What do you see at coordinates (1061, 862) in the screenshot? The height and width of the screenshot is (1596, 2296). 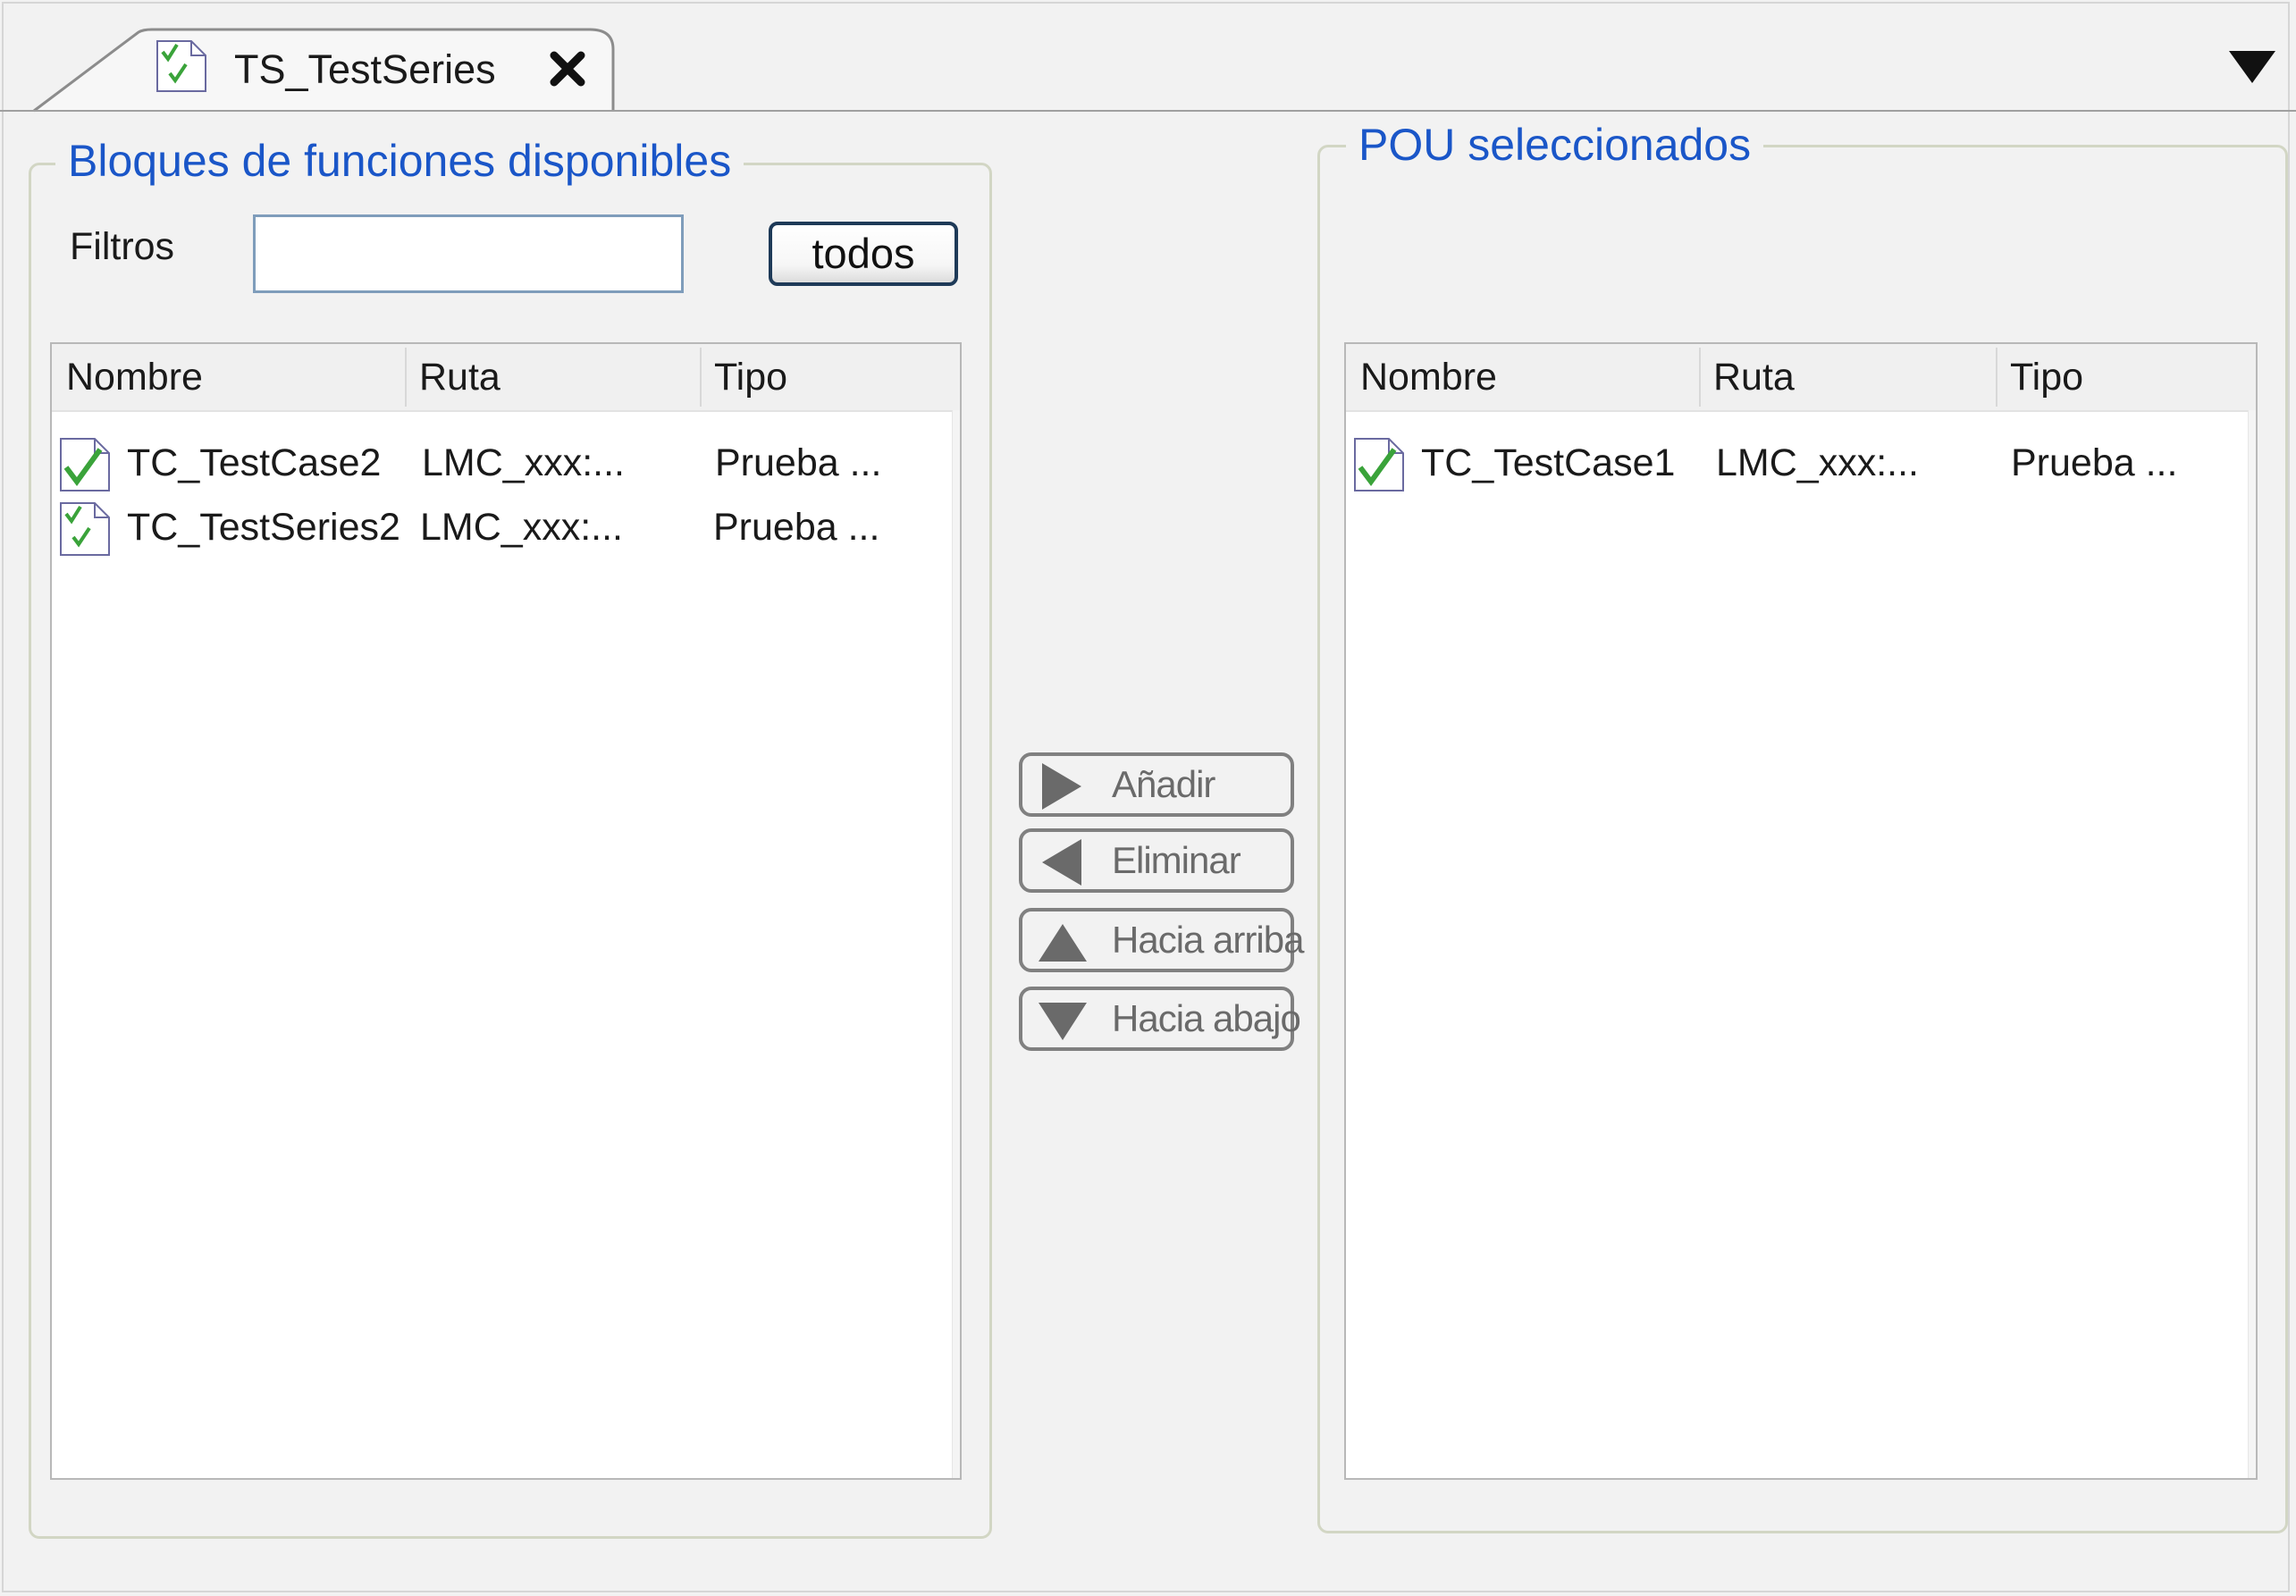 I see `arrow-left-icon` at bounding box center [1061, 862].